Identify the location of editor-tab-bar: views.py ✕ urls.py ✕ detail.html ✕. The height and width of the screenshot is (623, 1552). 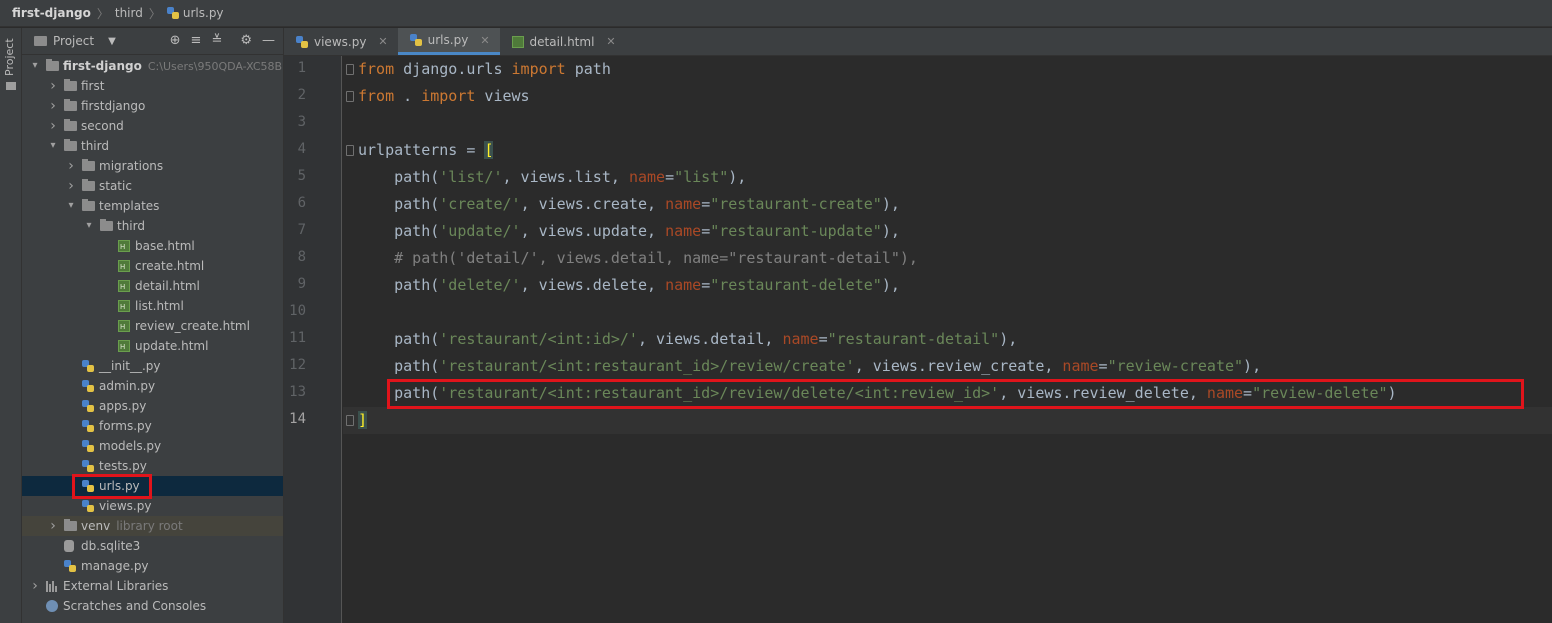
(918, 42).